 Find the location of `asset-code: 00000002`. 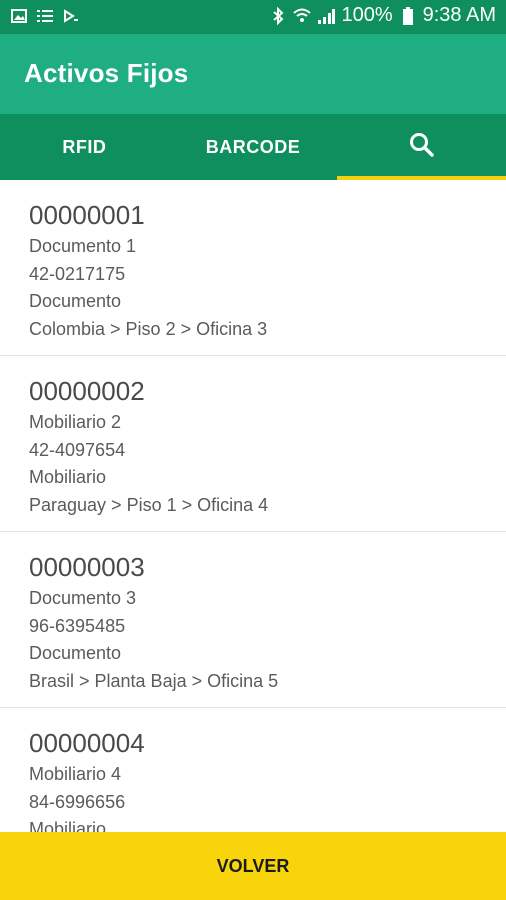

asset-code: 00000002 is located at coordinates (87, 391).